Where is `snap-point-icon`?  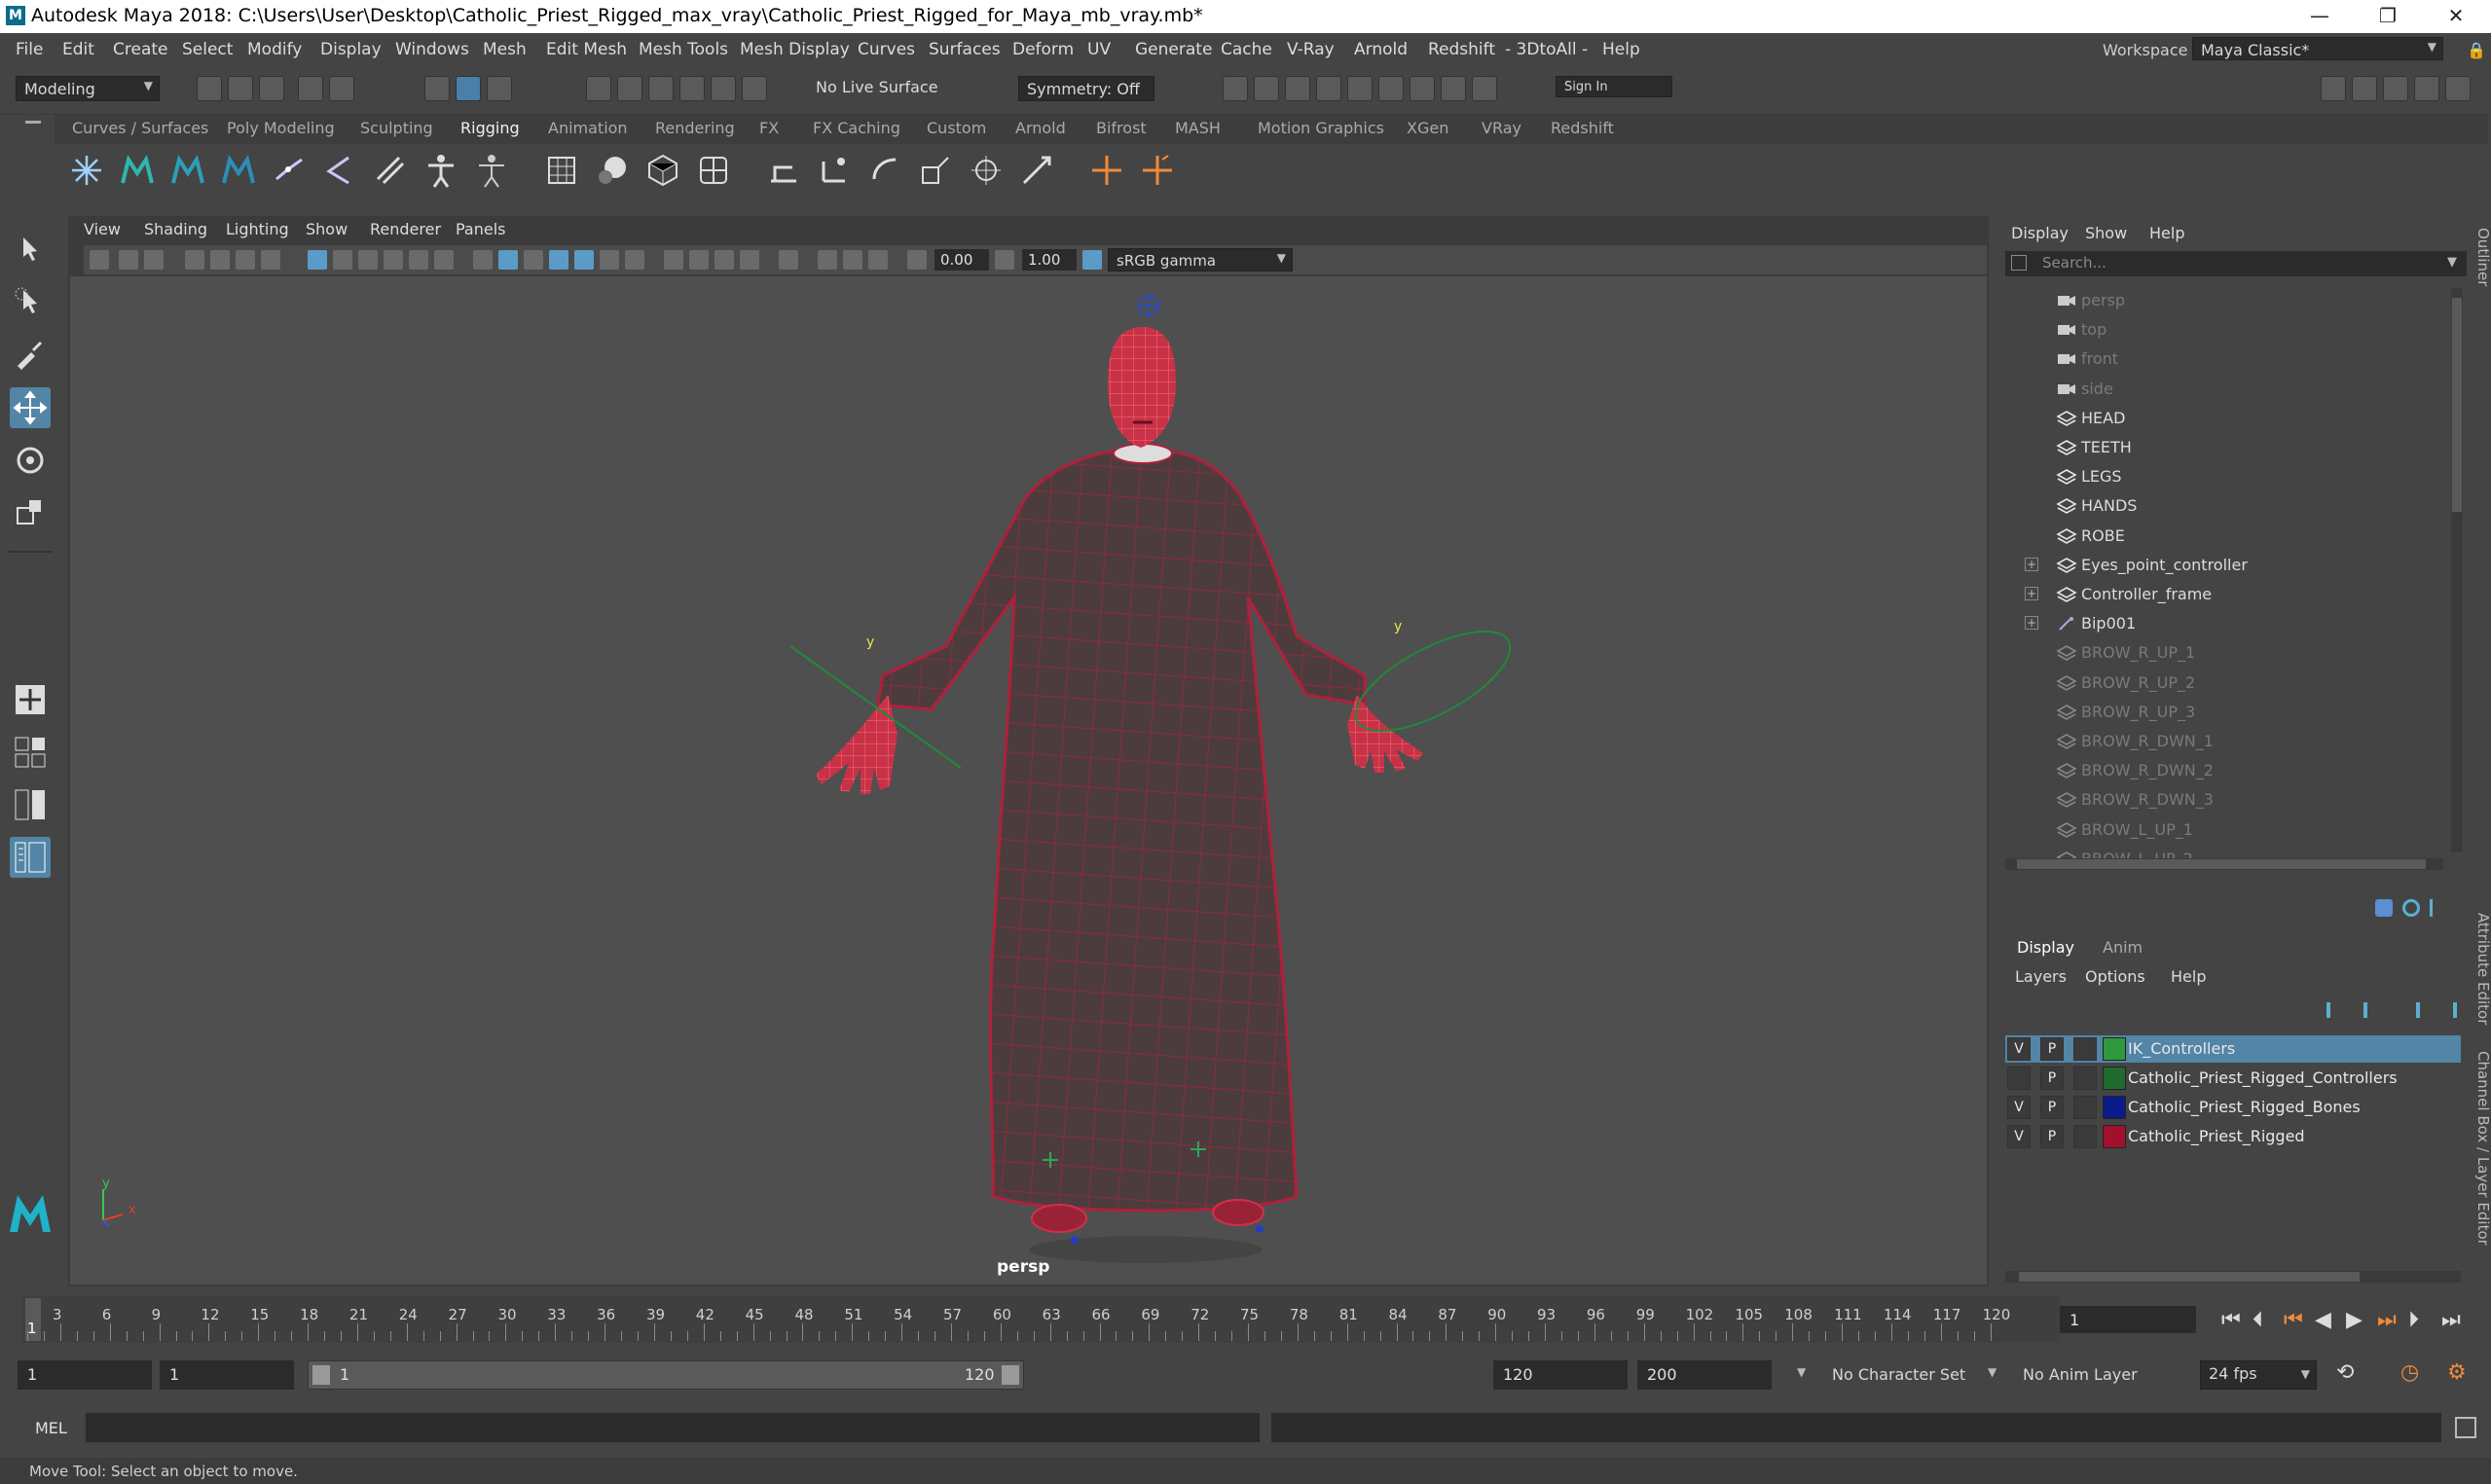
snap-point-icon is located at coordinates (661, 89).